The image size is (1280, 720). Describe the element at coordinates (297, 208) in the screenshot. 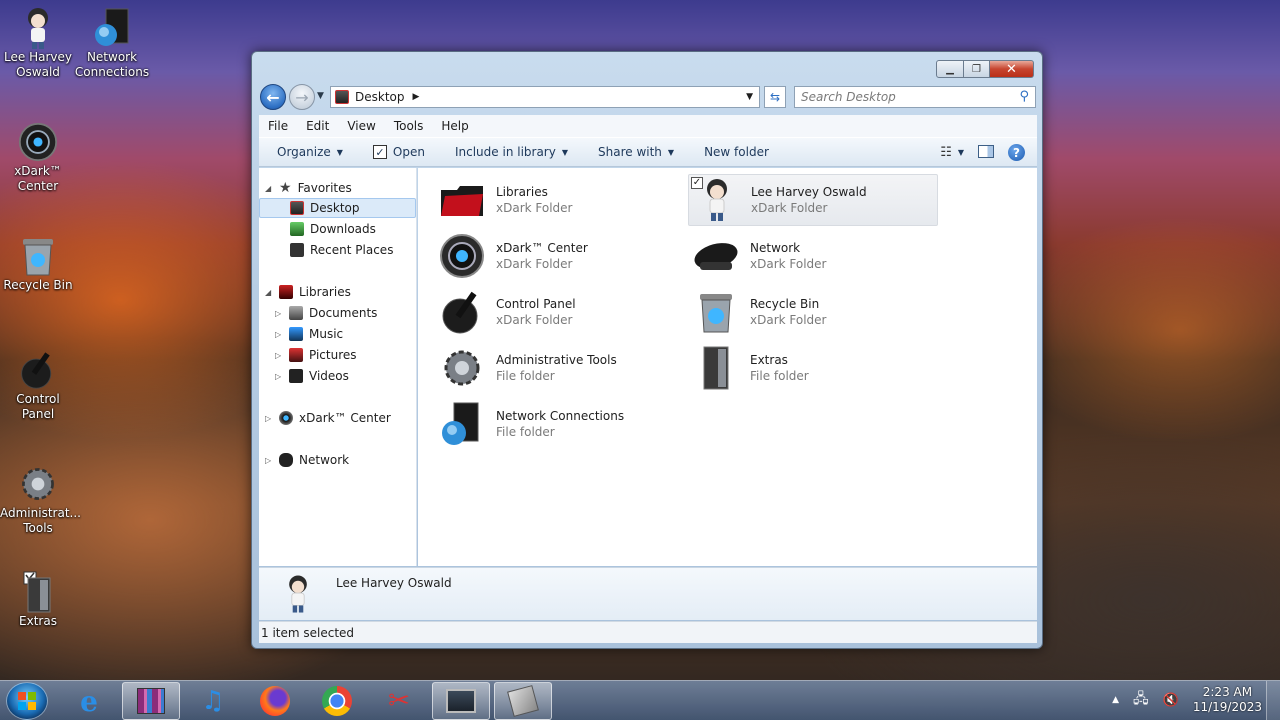

I see `desktop-folder-icon` at that location.